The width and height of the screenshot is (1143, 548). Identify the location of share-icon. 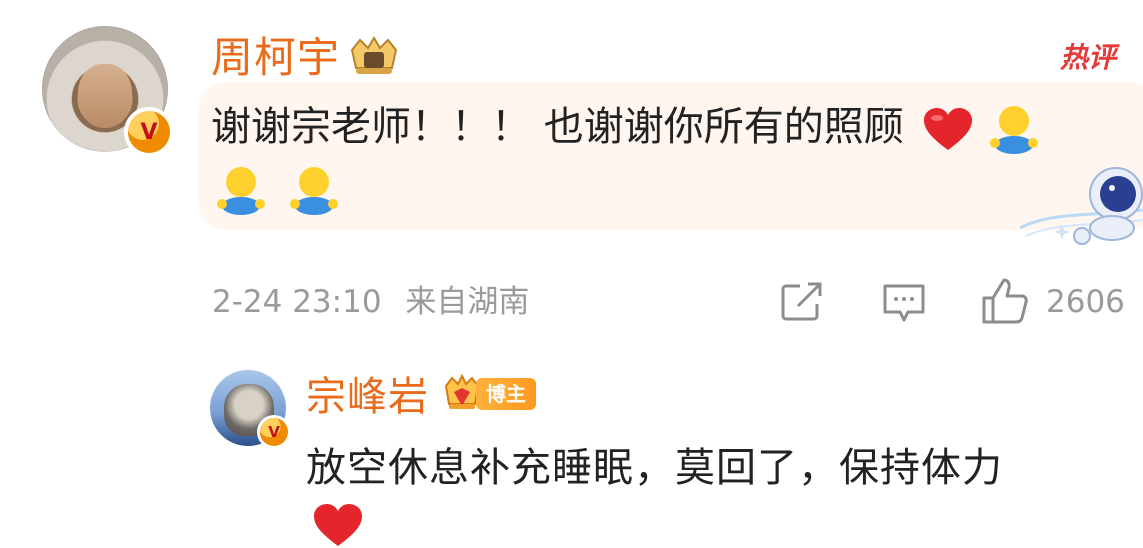
(802, 302).